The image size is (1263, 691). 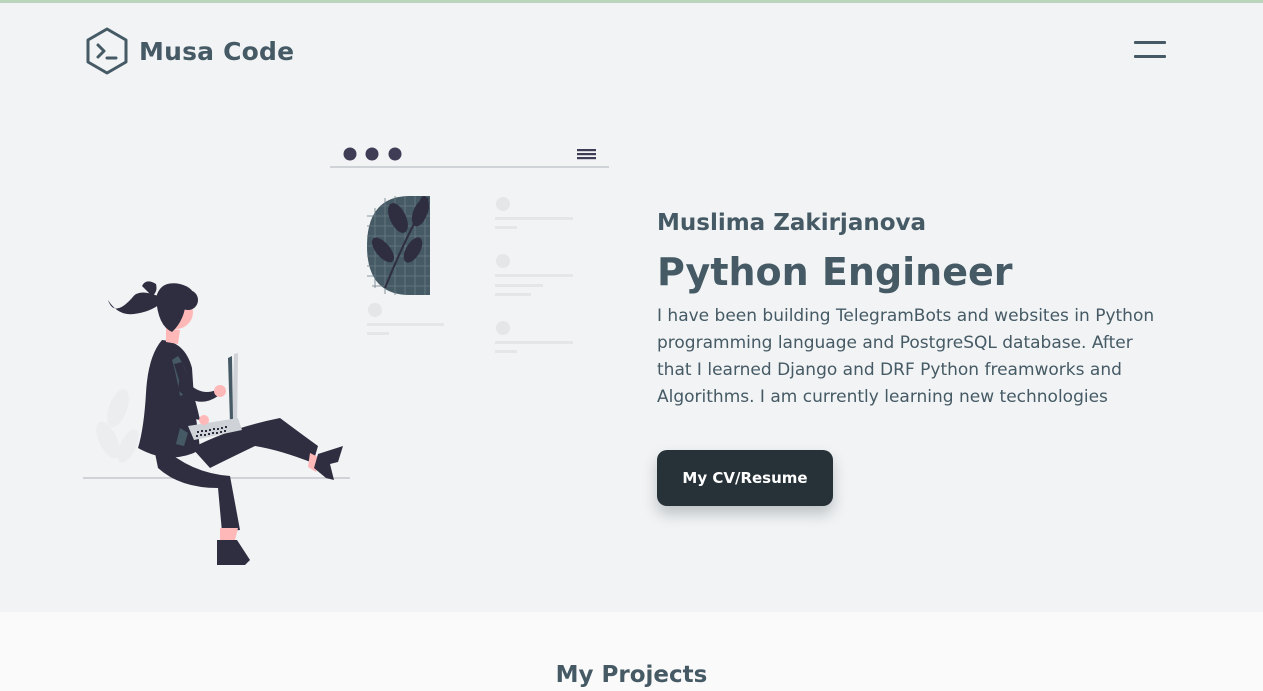 I want to click on navbar: Musa Code, so click(x=631, y=50).